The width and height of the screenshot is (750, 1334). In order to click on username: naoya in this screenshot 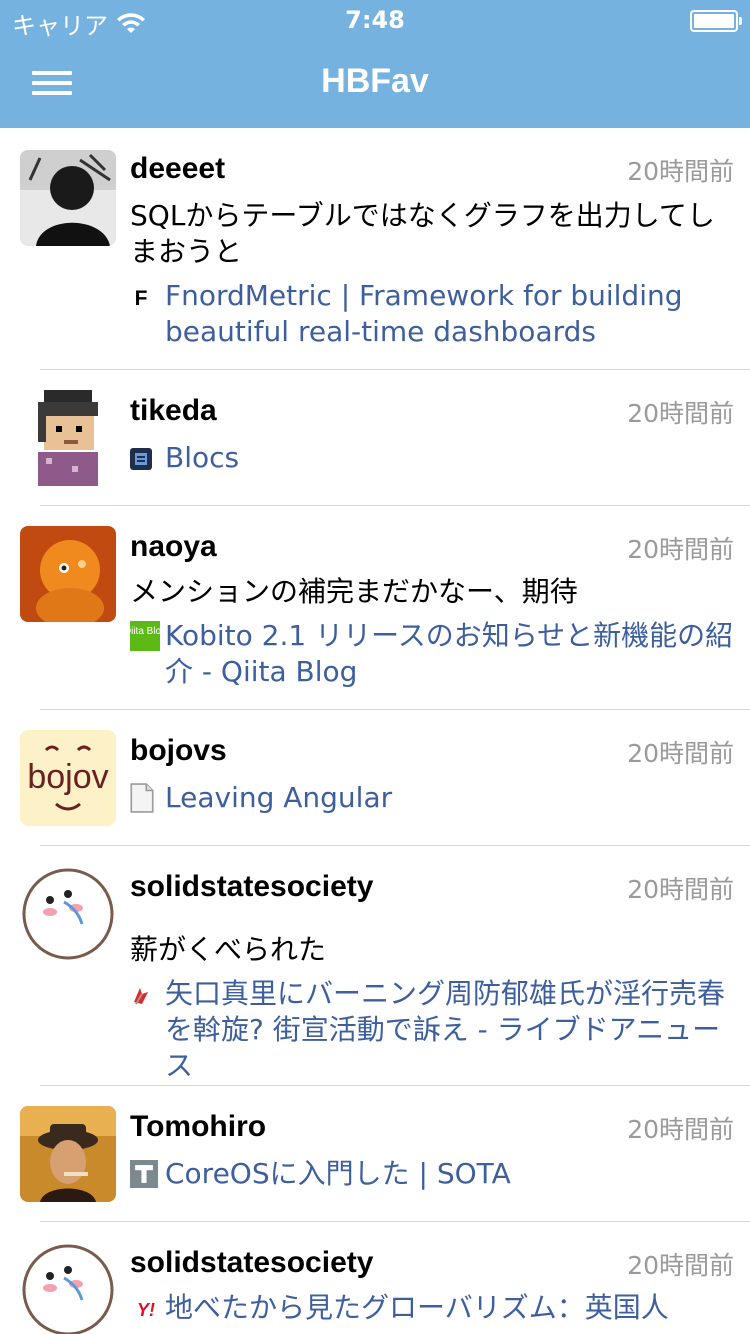, I will do `click(173, 547)`.